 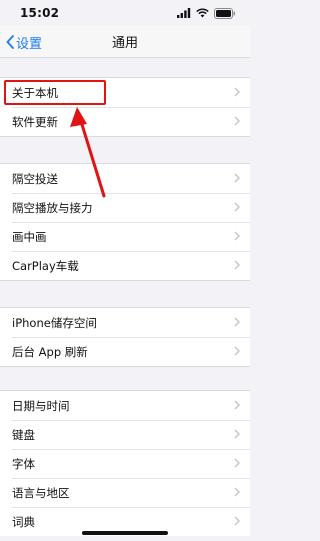 I want to click on page-title: 通用, so click(x=124, y=43).